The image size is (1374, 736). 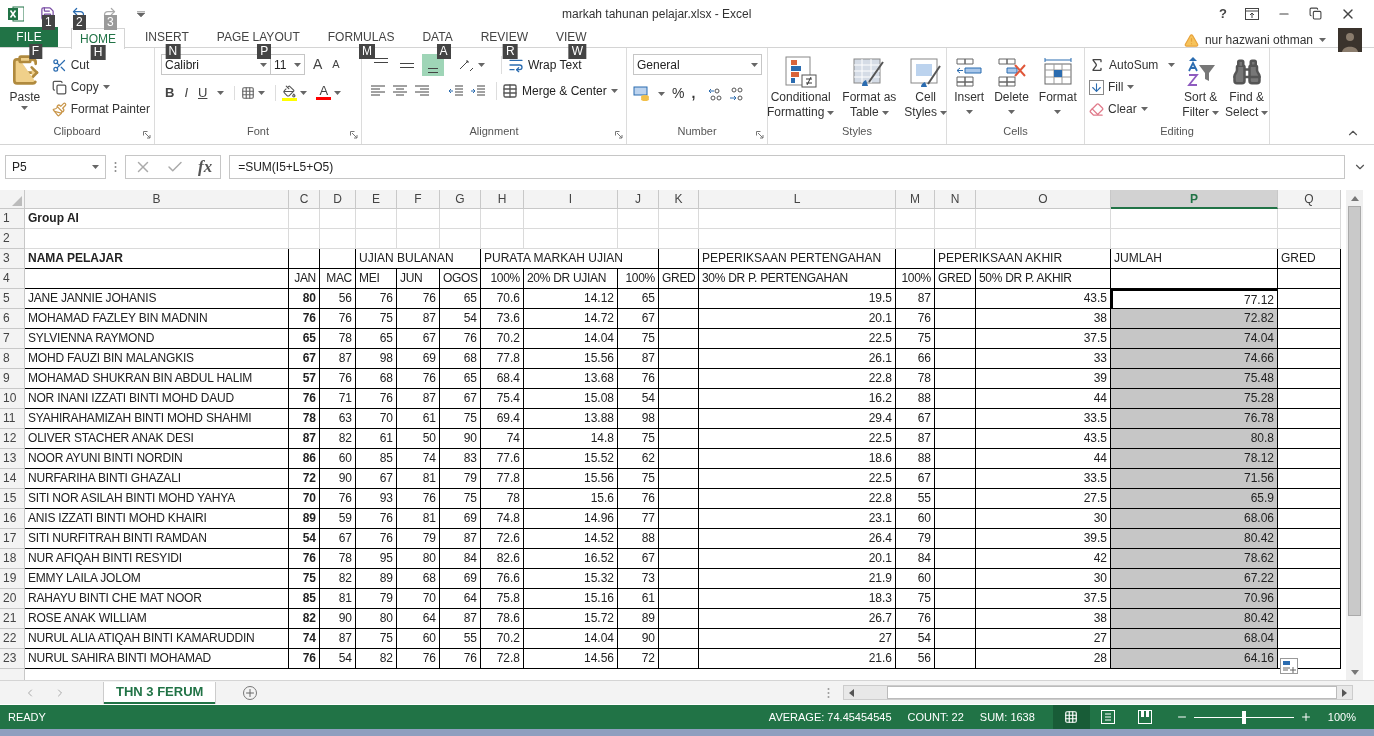 What do you see at coordinates (12, 439) in the screenshot?
I see `row-header: 12` at bounding box center [12, 439].